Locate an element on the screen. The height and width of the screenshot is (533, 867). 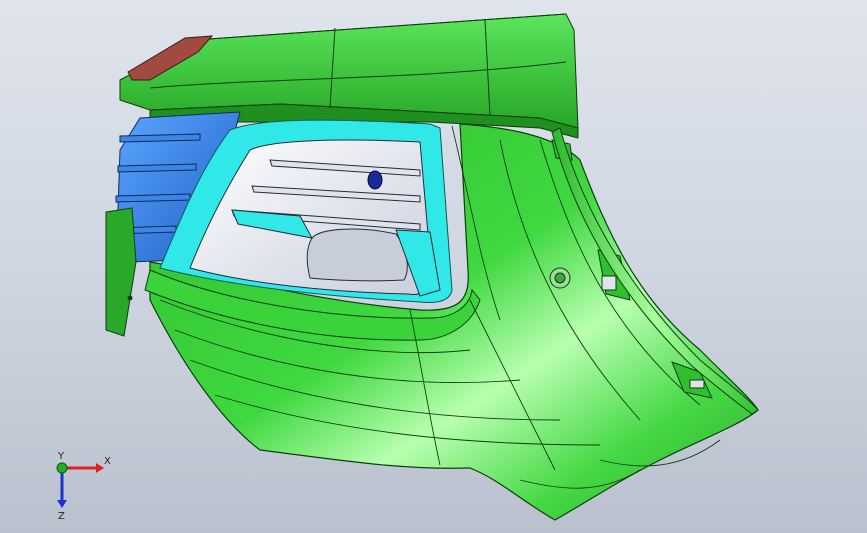
x-arrow-head is located at coordinates (100, 468).